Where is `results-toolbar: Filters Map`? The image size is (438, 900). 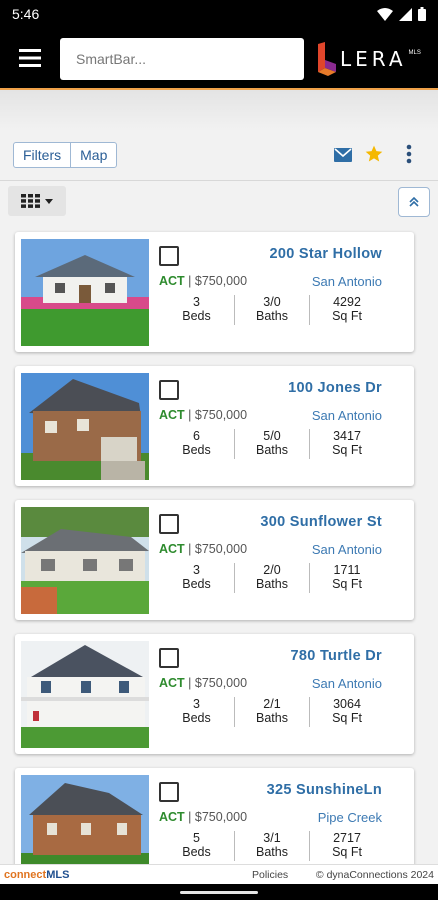
results-toolbar: Filters Map is located at coordinates (219, 156).